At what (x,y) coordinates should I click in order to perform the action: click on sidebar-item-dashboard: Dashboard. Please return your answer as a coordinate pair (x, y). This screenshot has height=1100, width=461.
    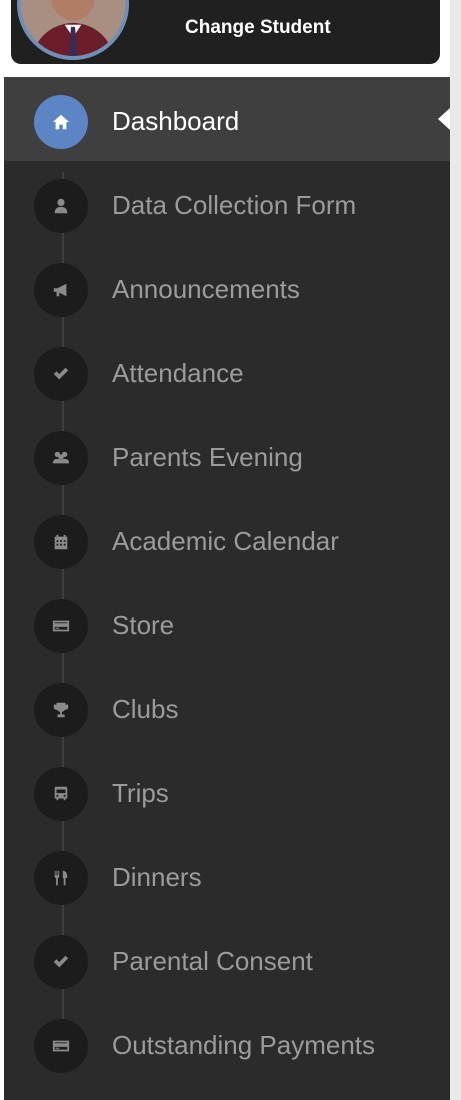
    Looking at the image, I should click on (227, 119).